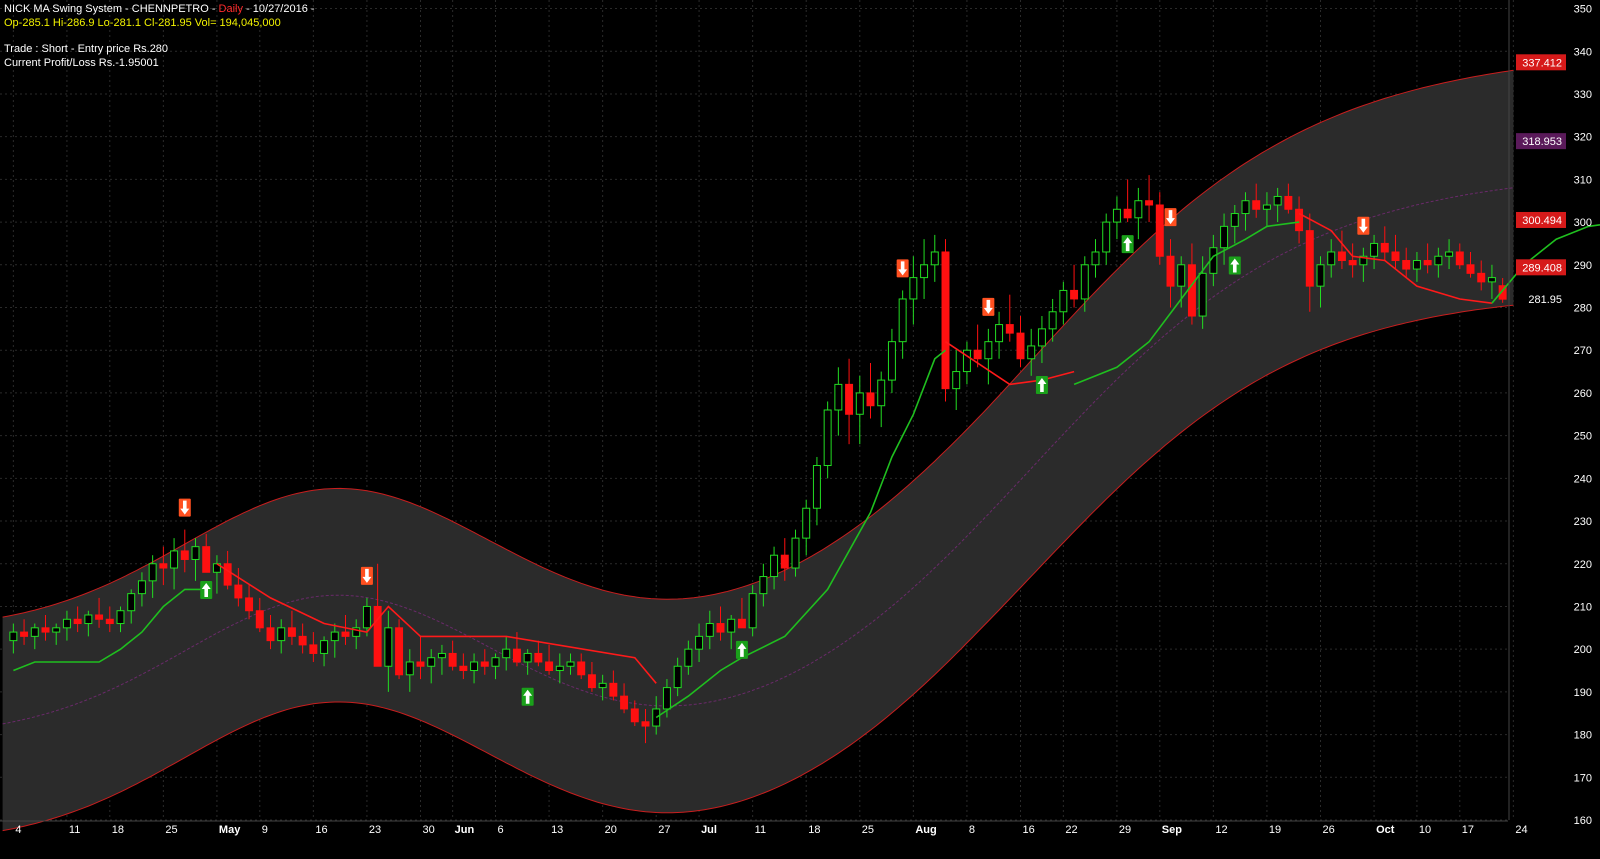 This screenshot has height=859, width=1600. I want to click on date-tick-label: Jul, so click(709, 830).